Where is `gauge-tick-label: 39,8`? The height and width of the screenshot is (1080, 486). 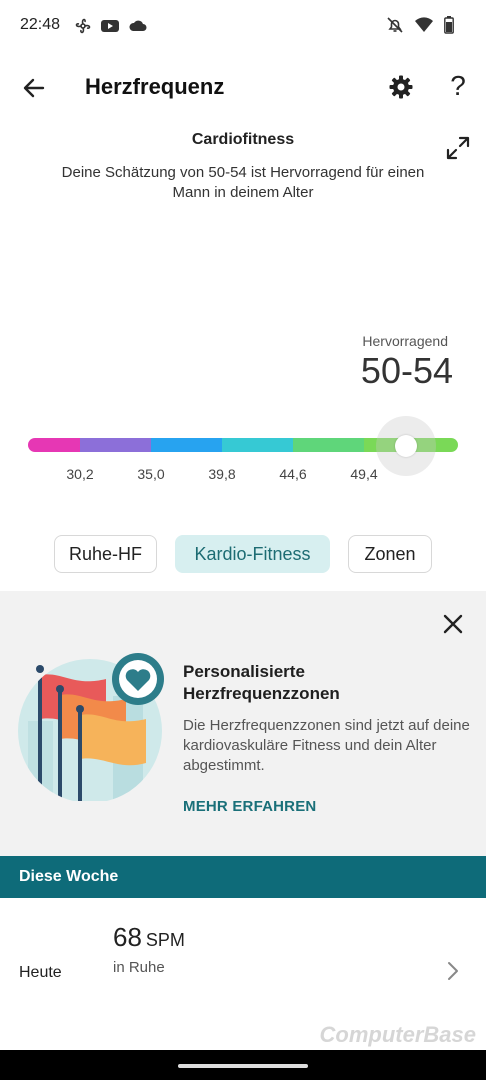 gauge-tick-label: 39,8 is located at coordinates (222, 474).